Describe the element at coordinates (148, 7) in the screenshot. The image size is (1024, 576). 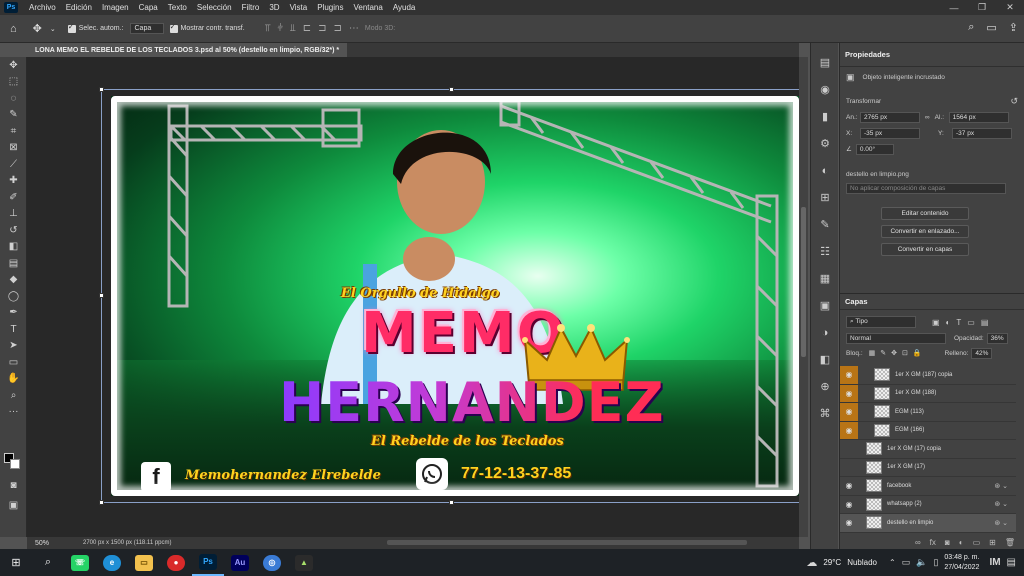
I see `menu-capa: Capa` at that location.